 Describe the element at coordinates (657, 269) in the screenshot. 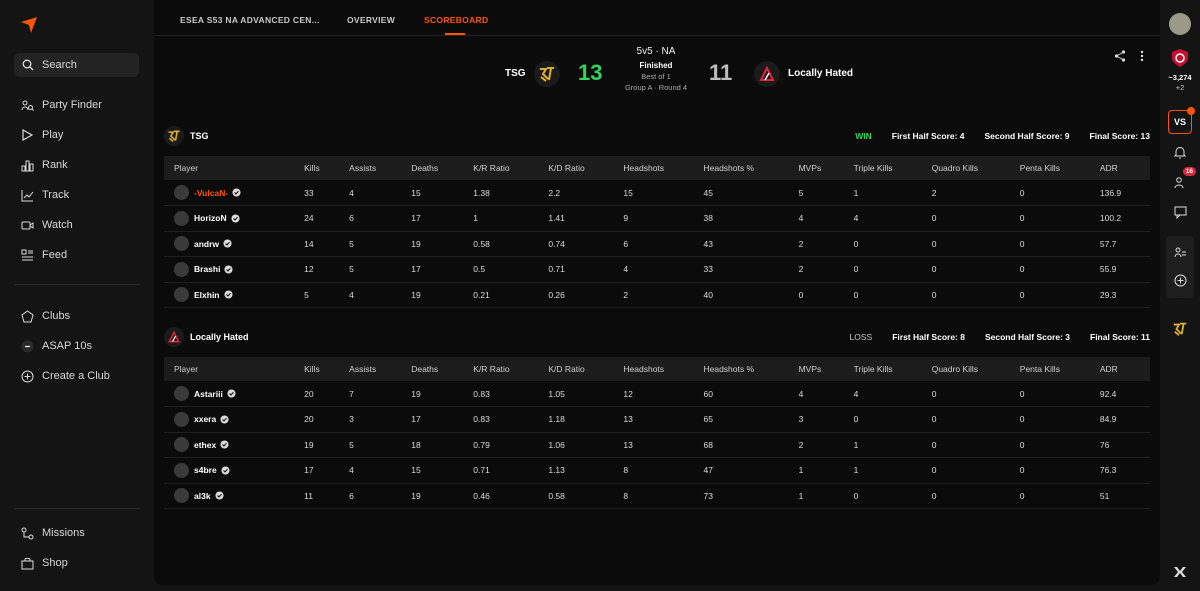

I see `table-row: Brashi 12 5 17 0.5 0.71 4 33 2 0 0 0 55.9` at that location.